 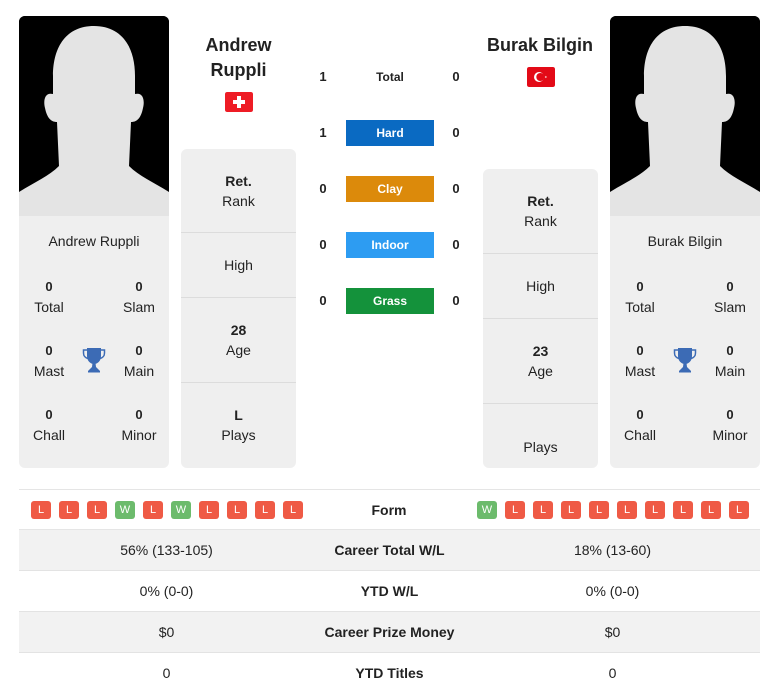 What do you see at coordinates (238, 340) in the screenshot?
I see `player1-age: 28 Age` at bounding box center [238, 340].